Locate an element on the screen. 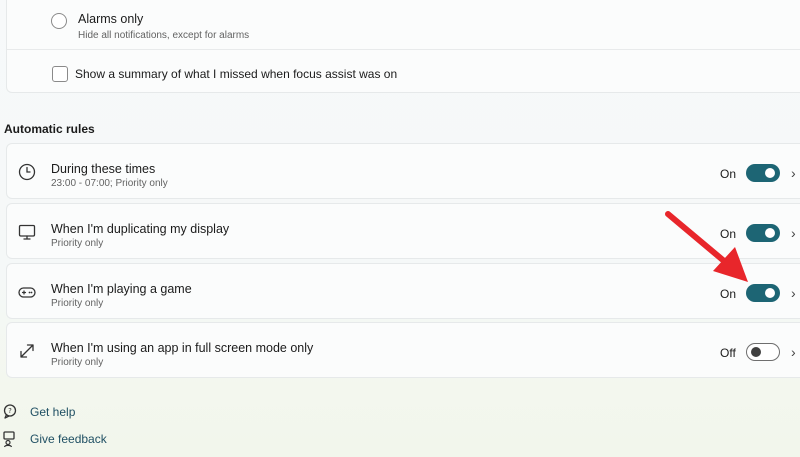 Image resolution: width=800 pixels, height=457 pixels. give-feedback-label: Give feedback is located at coordinates (68, 439).